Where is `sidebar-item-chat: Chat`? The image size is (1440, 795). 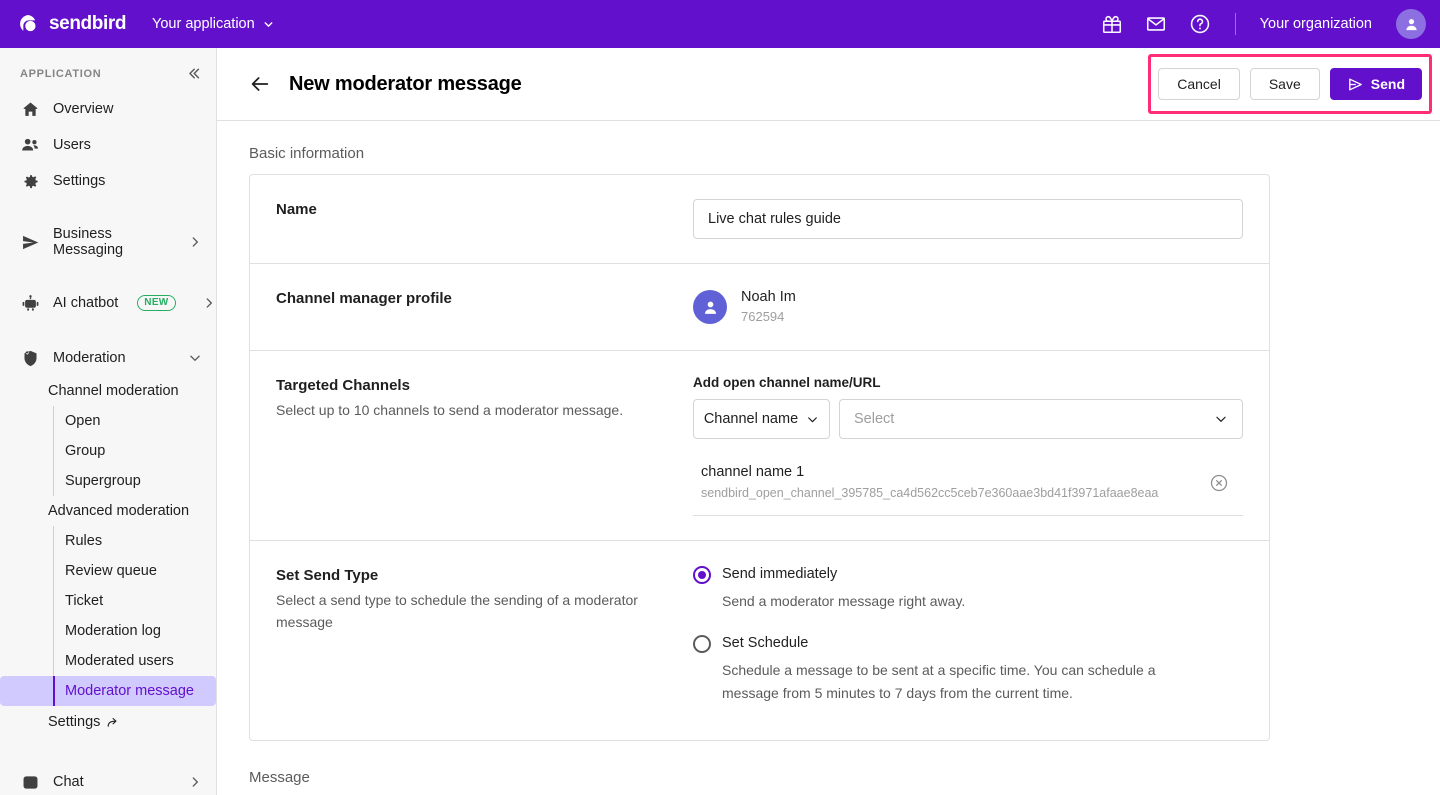
sidebar-item-chat: Chat is located at coordinates (108, 779).